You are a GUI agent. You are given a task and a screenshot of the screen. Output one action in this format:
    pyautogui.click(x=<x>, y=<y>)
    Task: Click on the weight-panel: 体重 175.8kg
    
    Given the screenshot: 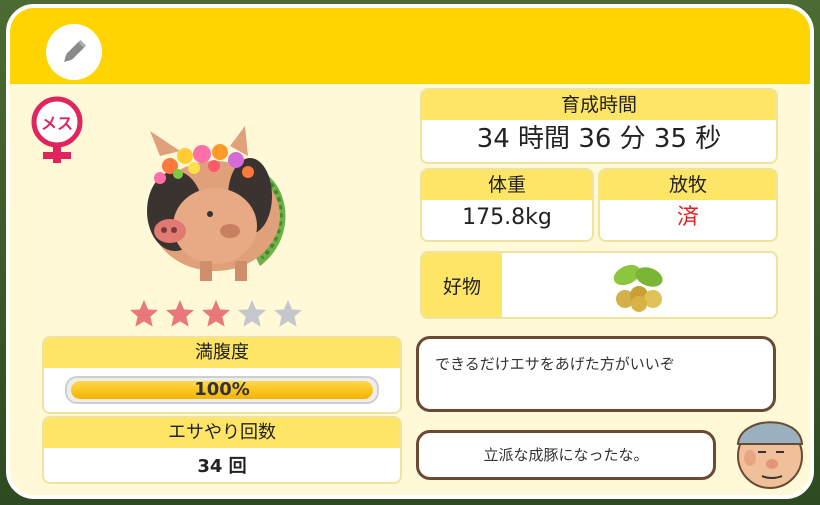 What is the action you would take?
    pyautogui.click(x=507, y=205)
    